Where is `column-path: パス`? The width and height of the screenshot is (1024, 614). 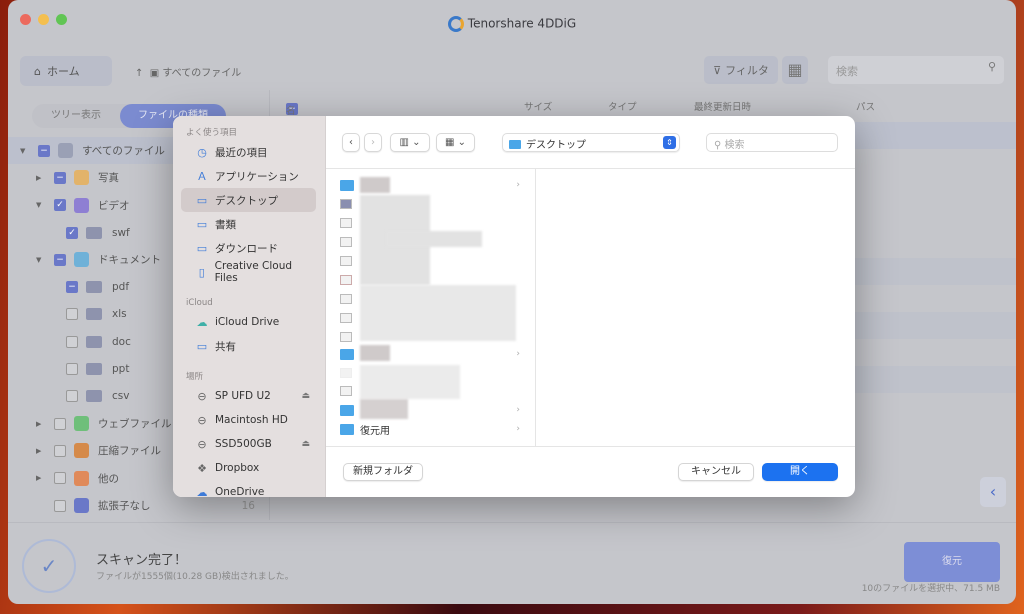 column-path: パス is located at coordinates (865, 106).